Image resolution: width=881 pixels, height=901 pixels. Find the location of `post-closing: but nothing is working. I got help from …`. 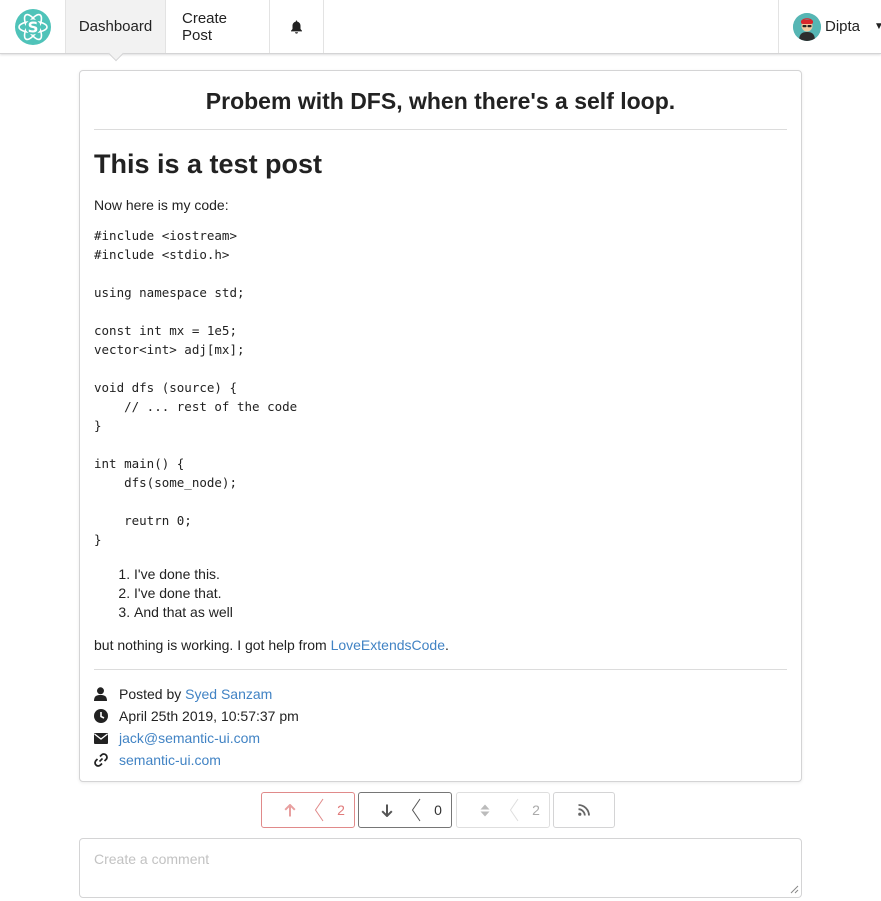

post-closing: but nothing is working. I got help from … is located at coordinates (440, 645).